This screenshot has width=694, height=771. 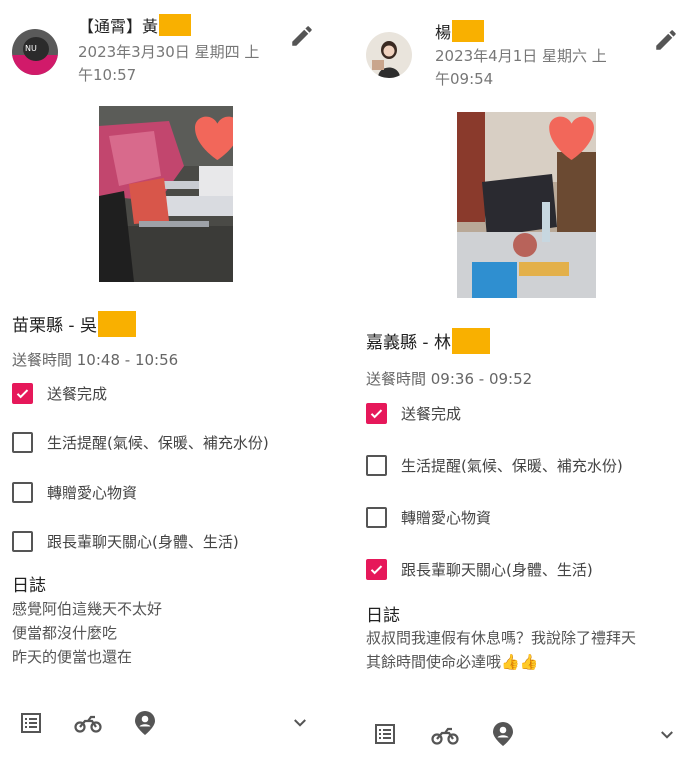 What do you see at coordinates (169, 63) in the screenshot?
I see `post-date: 2023年3月30日 星期四 上 午10:57` at bounding box center [169, 63].